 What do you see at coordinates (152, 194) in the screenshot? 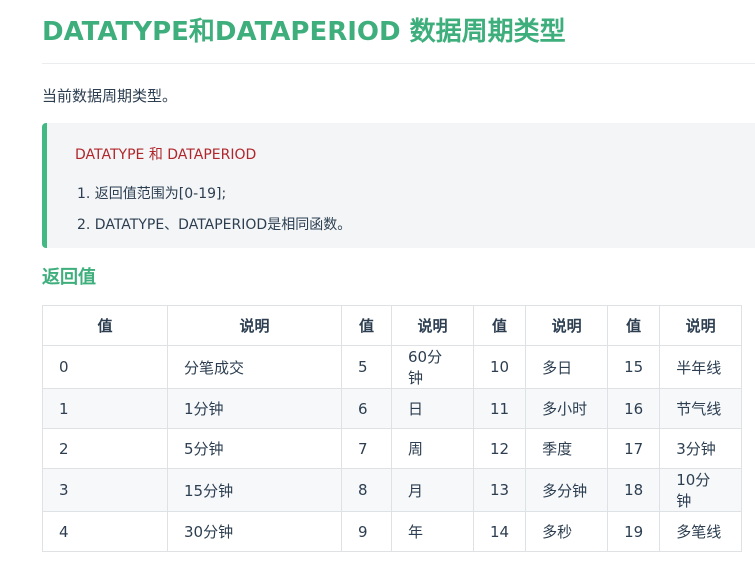
I see `tip-list-item: 1. 返回值范围为[0-19];` at bounding box center [152, 194].